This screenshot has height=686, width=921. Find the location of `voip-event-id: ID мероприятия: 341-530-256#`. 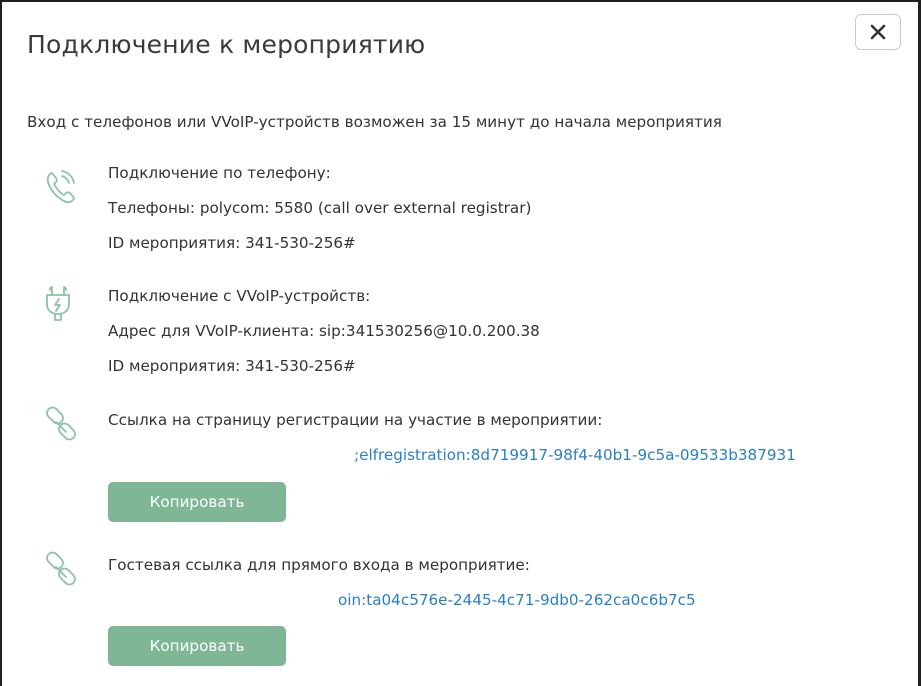

voip-event-id: ID мероприятия: 341-530-256# is located at coordinates (232, 366).